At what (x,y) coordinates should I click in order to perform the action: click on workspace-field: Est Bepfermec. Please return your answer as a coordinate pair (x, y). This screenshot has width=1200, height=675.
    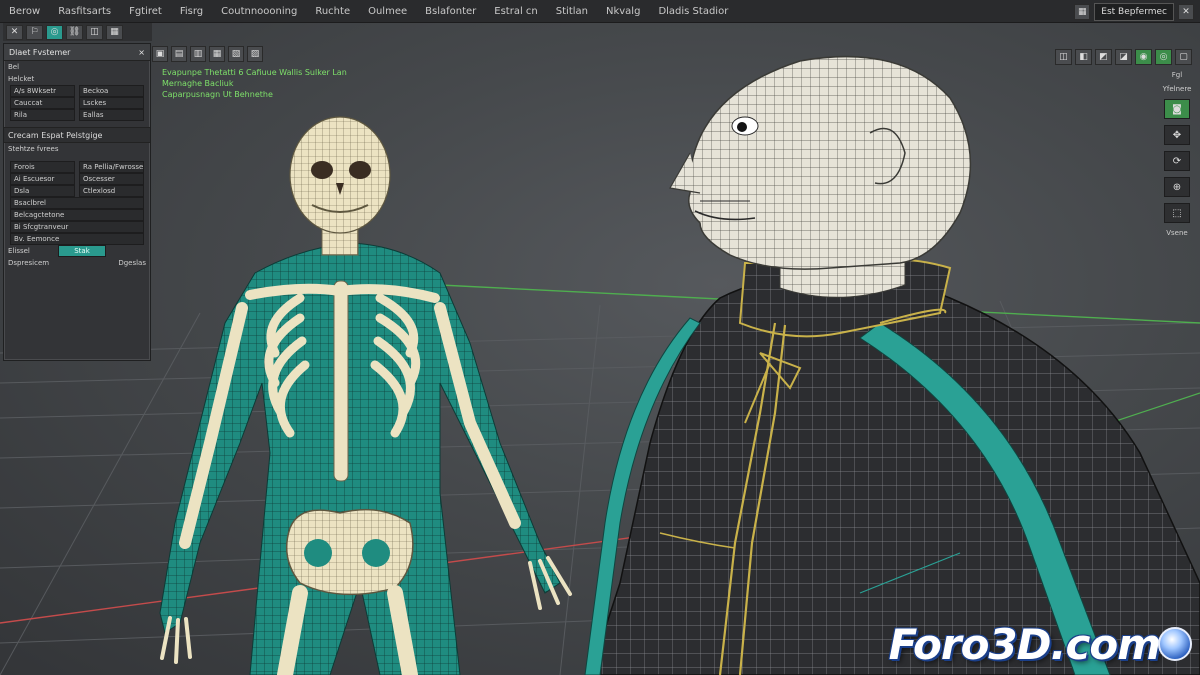
    Looking at the image, I should click on (1134, 12).